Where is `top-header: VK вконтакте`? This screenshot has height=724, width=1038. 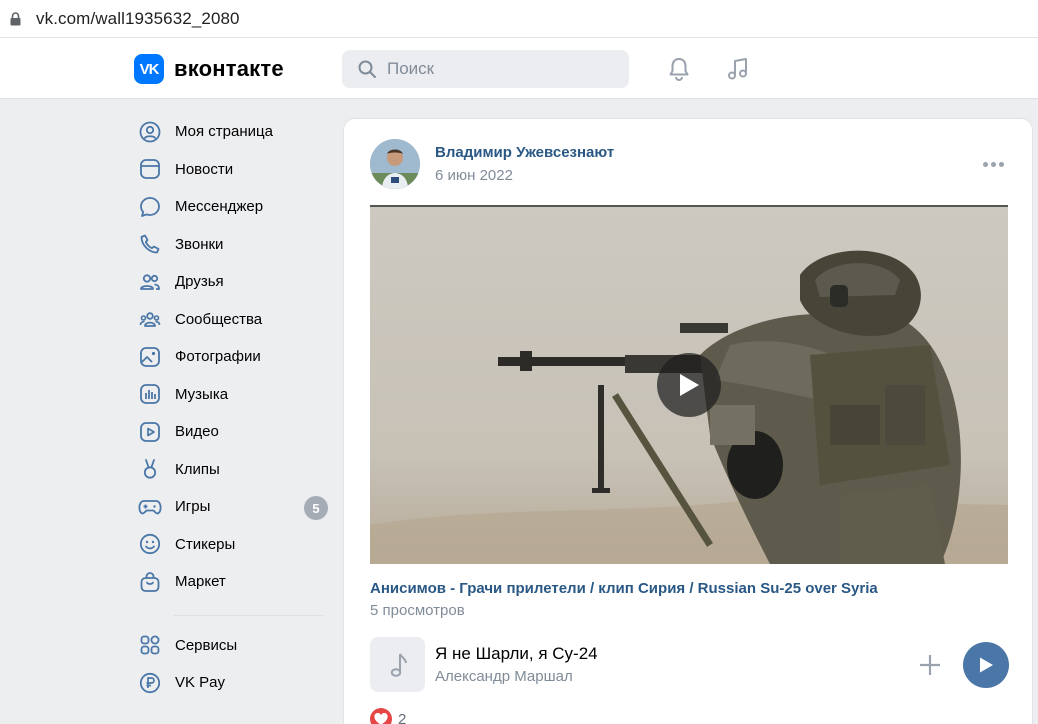 top-header: VK вконтакте is located at coordinates (519, 68).